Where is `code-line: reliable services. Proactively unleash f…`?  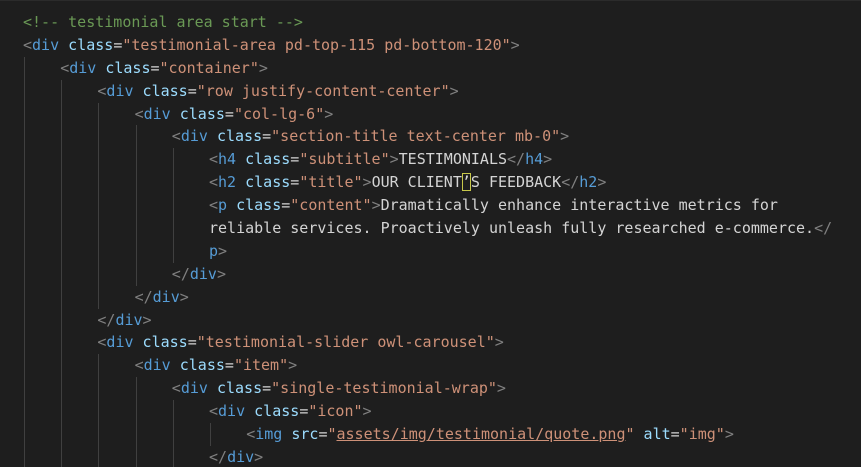
code-line: reliable services. Proactively unleash f… is located at coordinates (427, 228).